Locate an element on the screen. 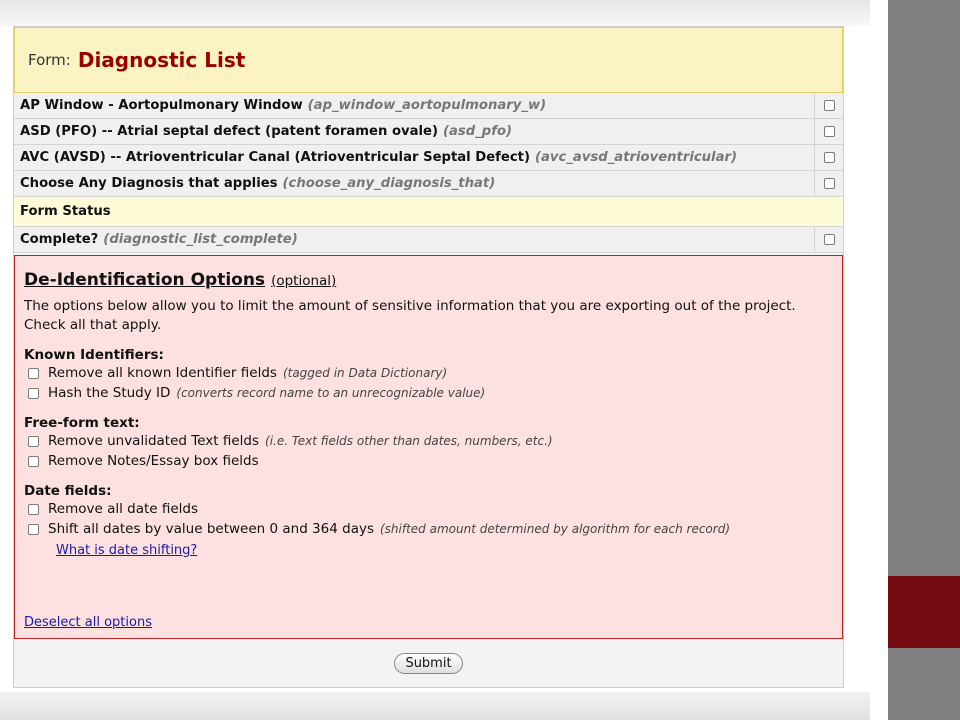  field-variable: (choose_any_diagnosis_that) is located at coordinates (389, 183).